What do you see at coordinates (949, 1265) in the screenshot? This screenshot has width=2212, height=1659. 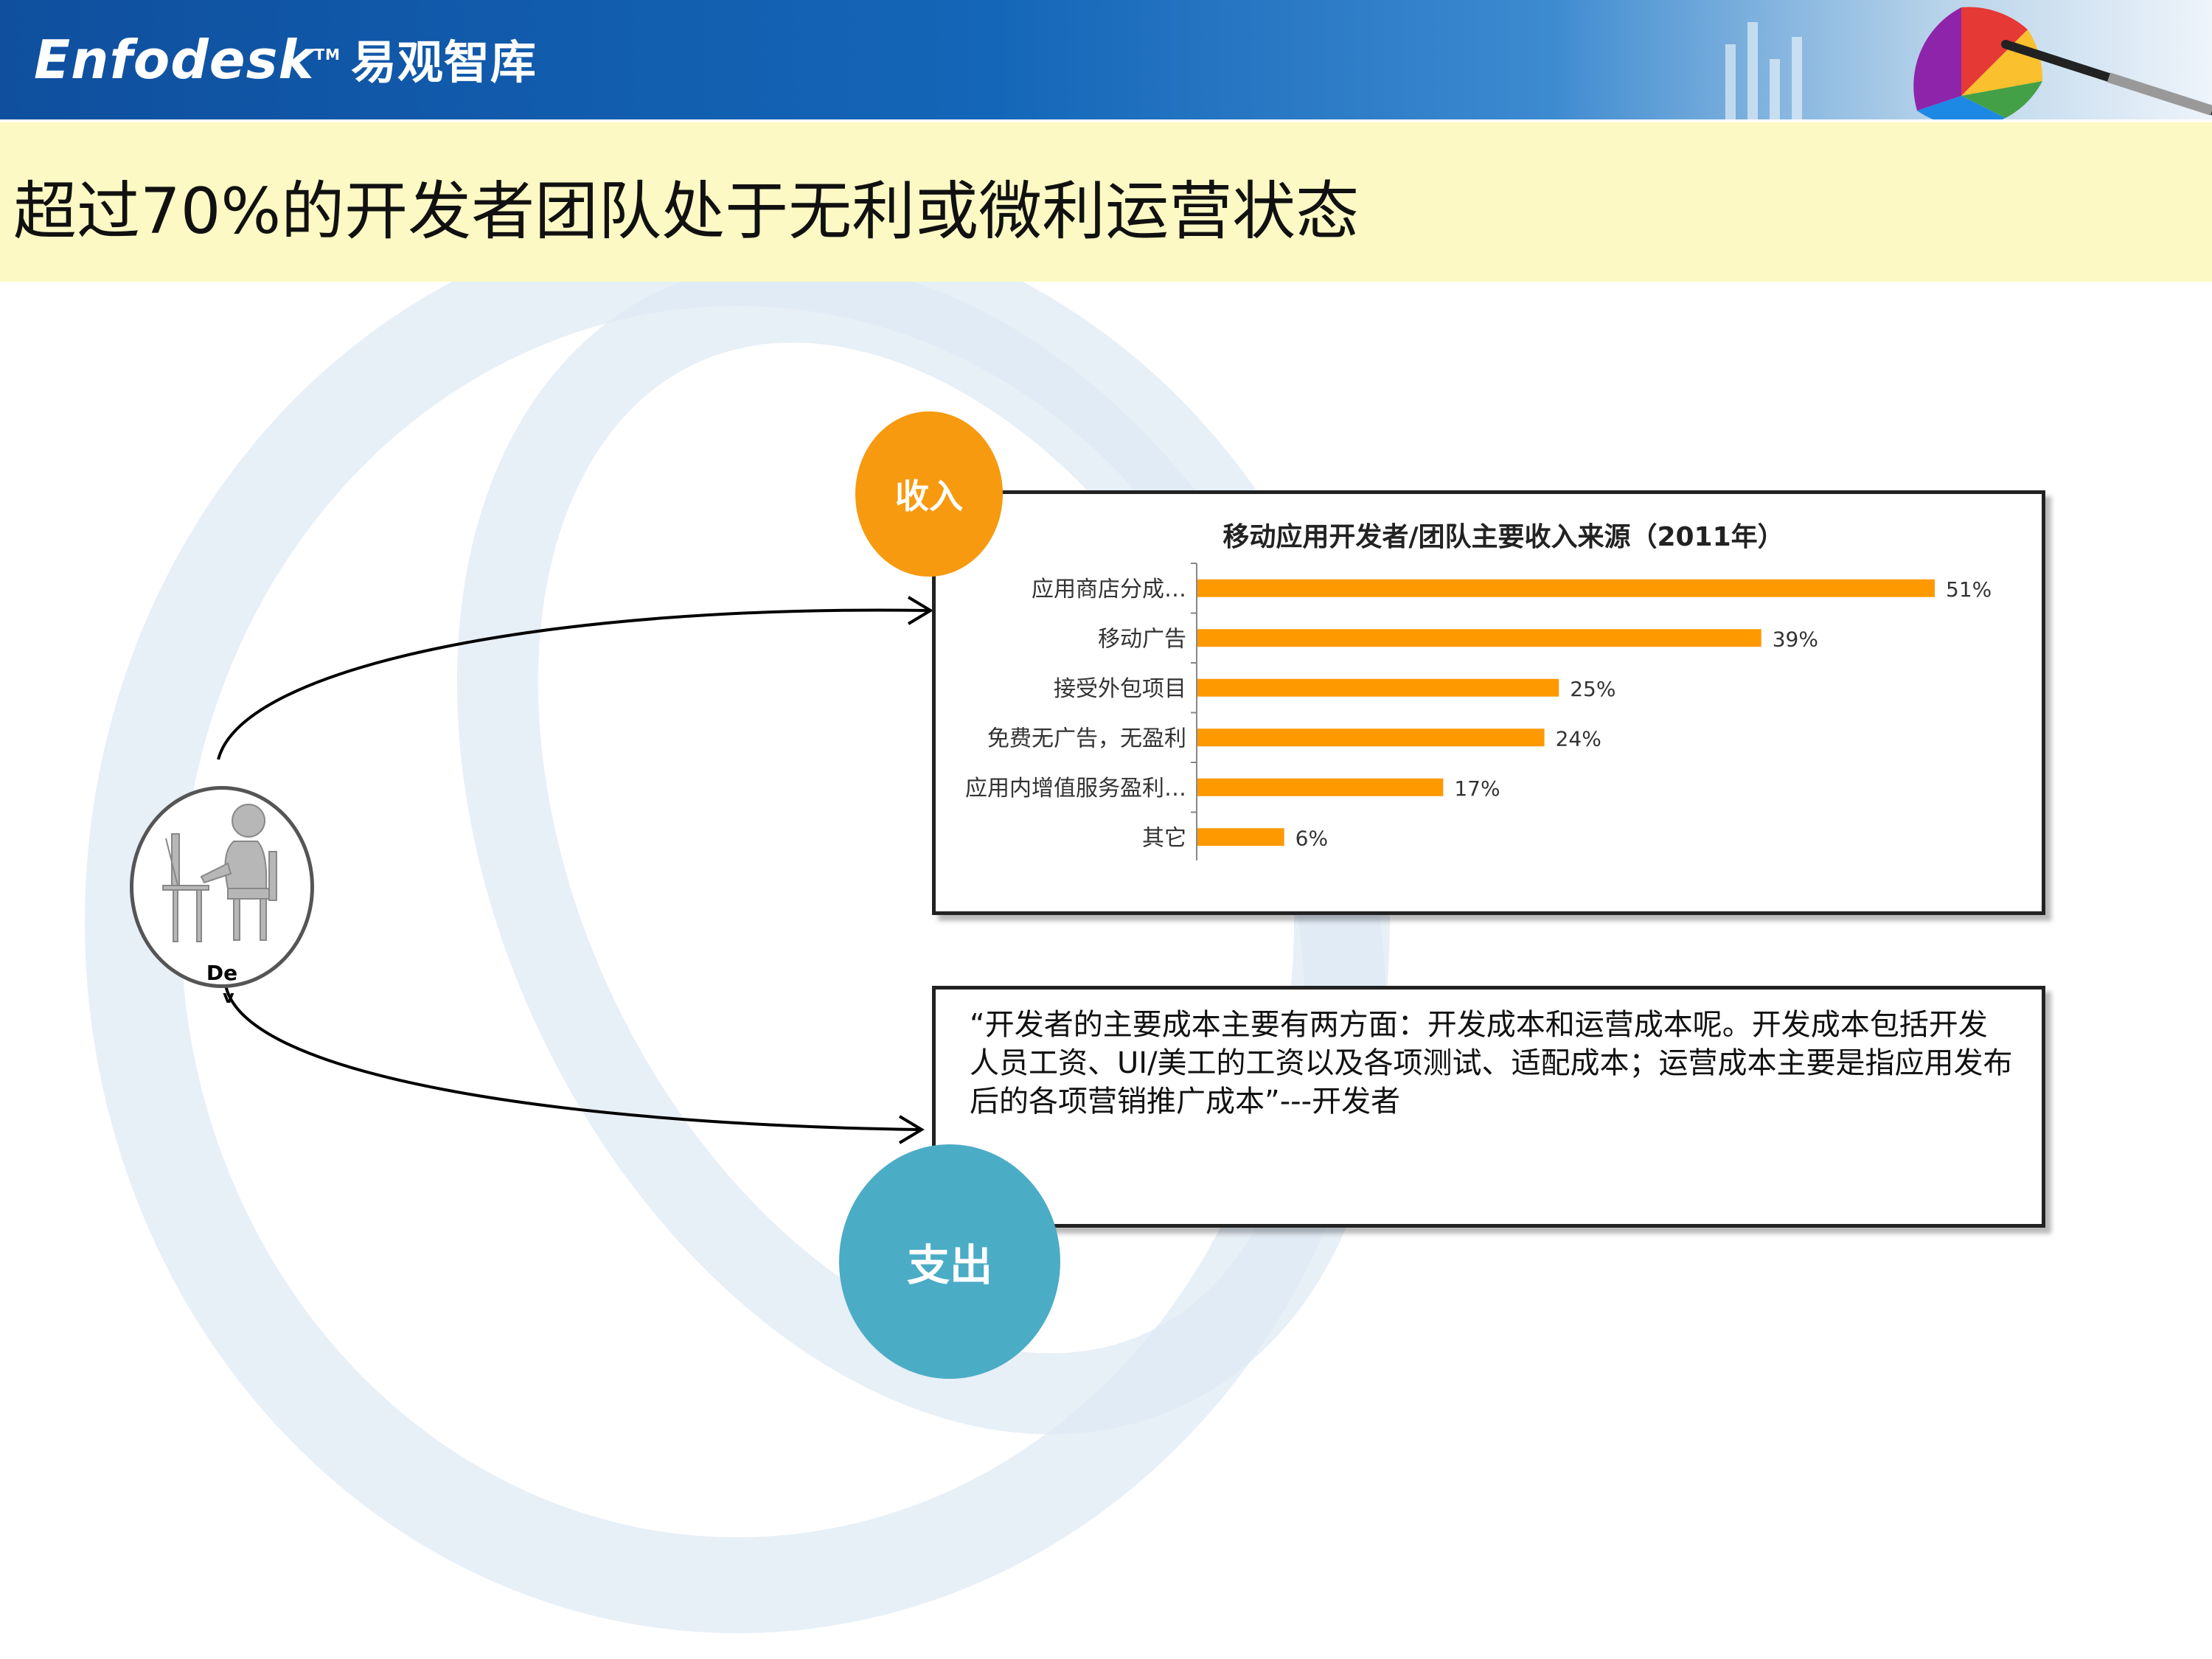 I see `expense-label: 支出` at bounding box center [949, 1265].